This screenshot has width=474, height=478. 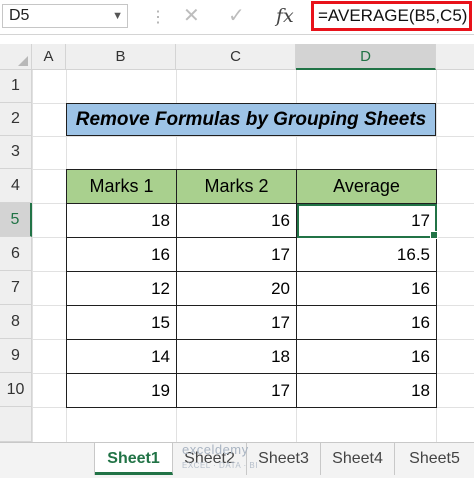 I want to click on column-header-d: D, so click(x=366, y=57).